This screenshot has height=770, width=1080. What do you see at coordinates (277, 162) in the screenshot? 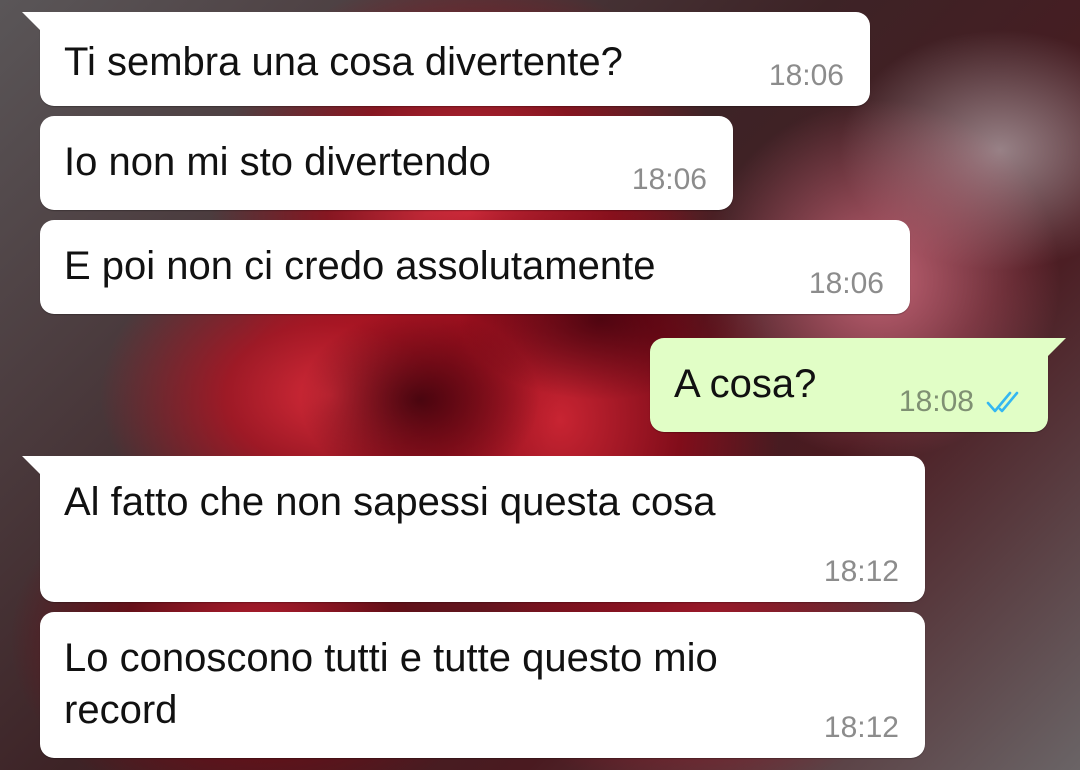
I see `message-text: Io non mi sto divertendo` at bounding box center [277, 162].